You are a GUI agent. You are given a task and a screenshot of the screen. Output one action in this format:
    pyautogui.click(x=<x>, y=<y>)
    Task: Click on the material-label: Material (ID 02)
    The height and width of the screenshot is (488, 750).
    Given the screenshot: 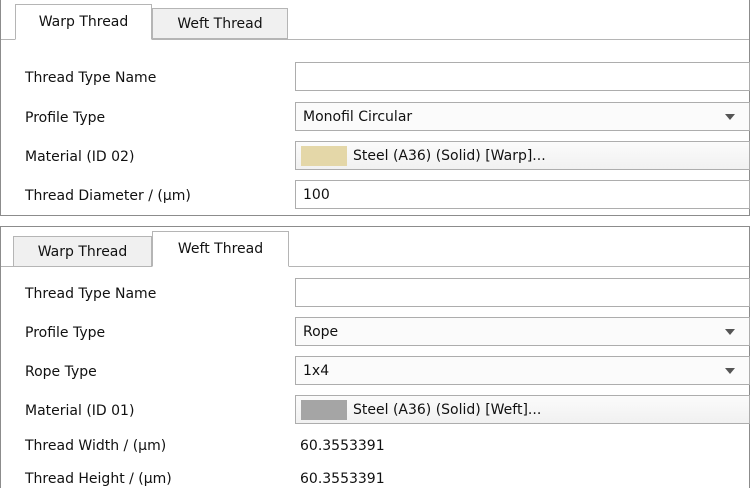 What is the action you would take?
    pyautogui.click(x=80, y=157)
    